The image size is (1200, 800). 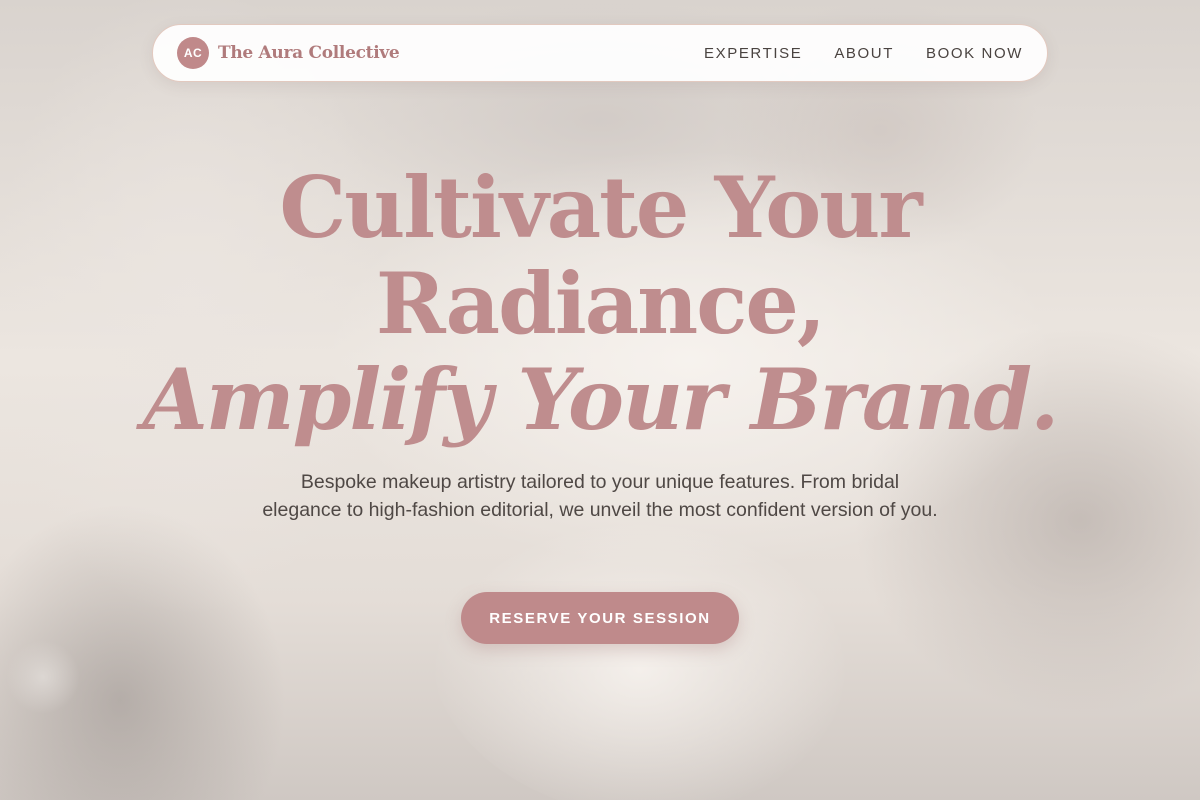 I want to click on brand-logo: AC The Aura Collective, so click(x=288, y=53).